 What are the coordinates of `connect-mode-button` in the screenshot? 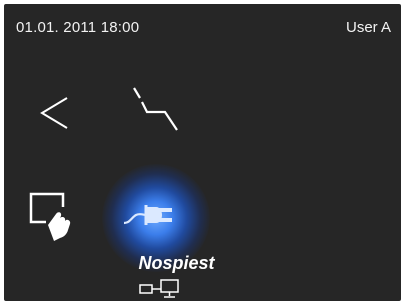 It's located at (156, 219).